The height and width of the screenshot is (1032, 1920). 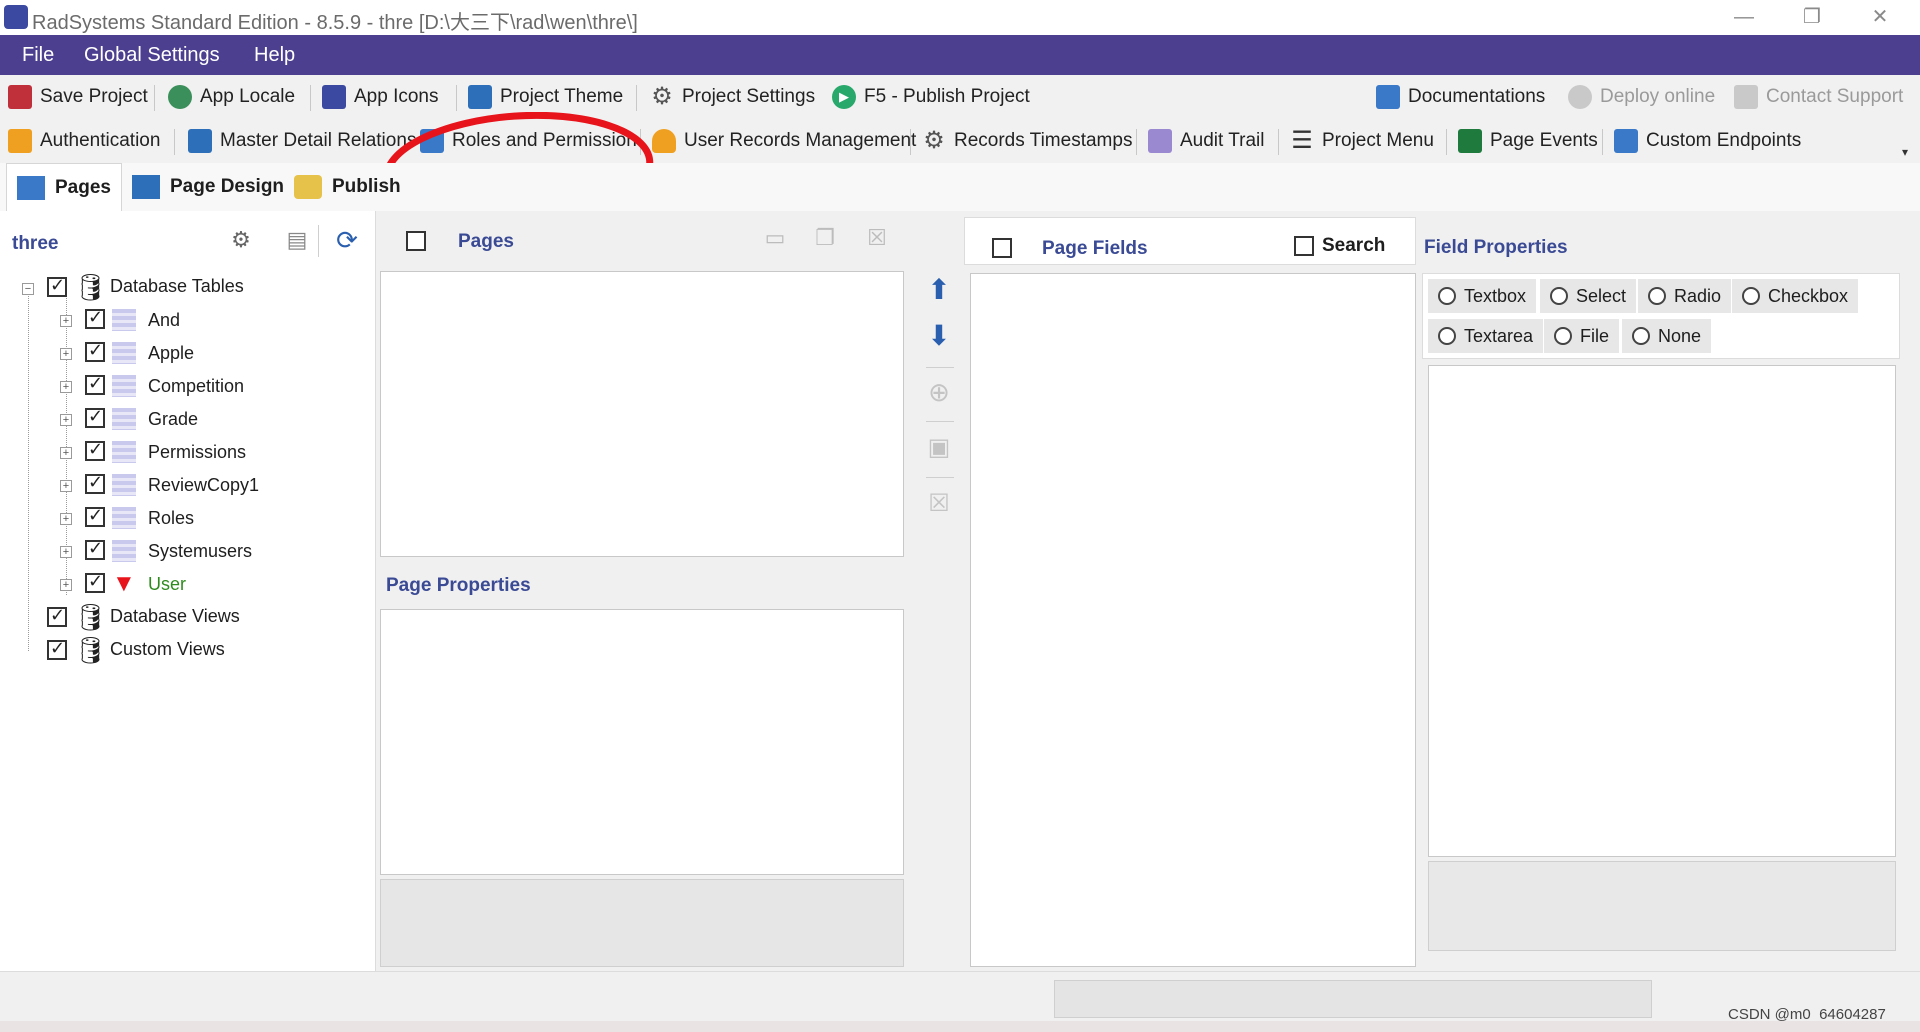 I want to click on app-icons-button: App Icons, so click(x=380, y=97).